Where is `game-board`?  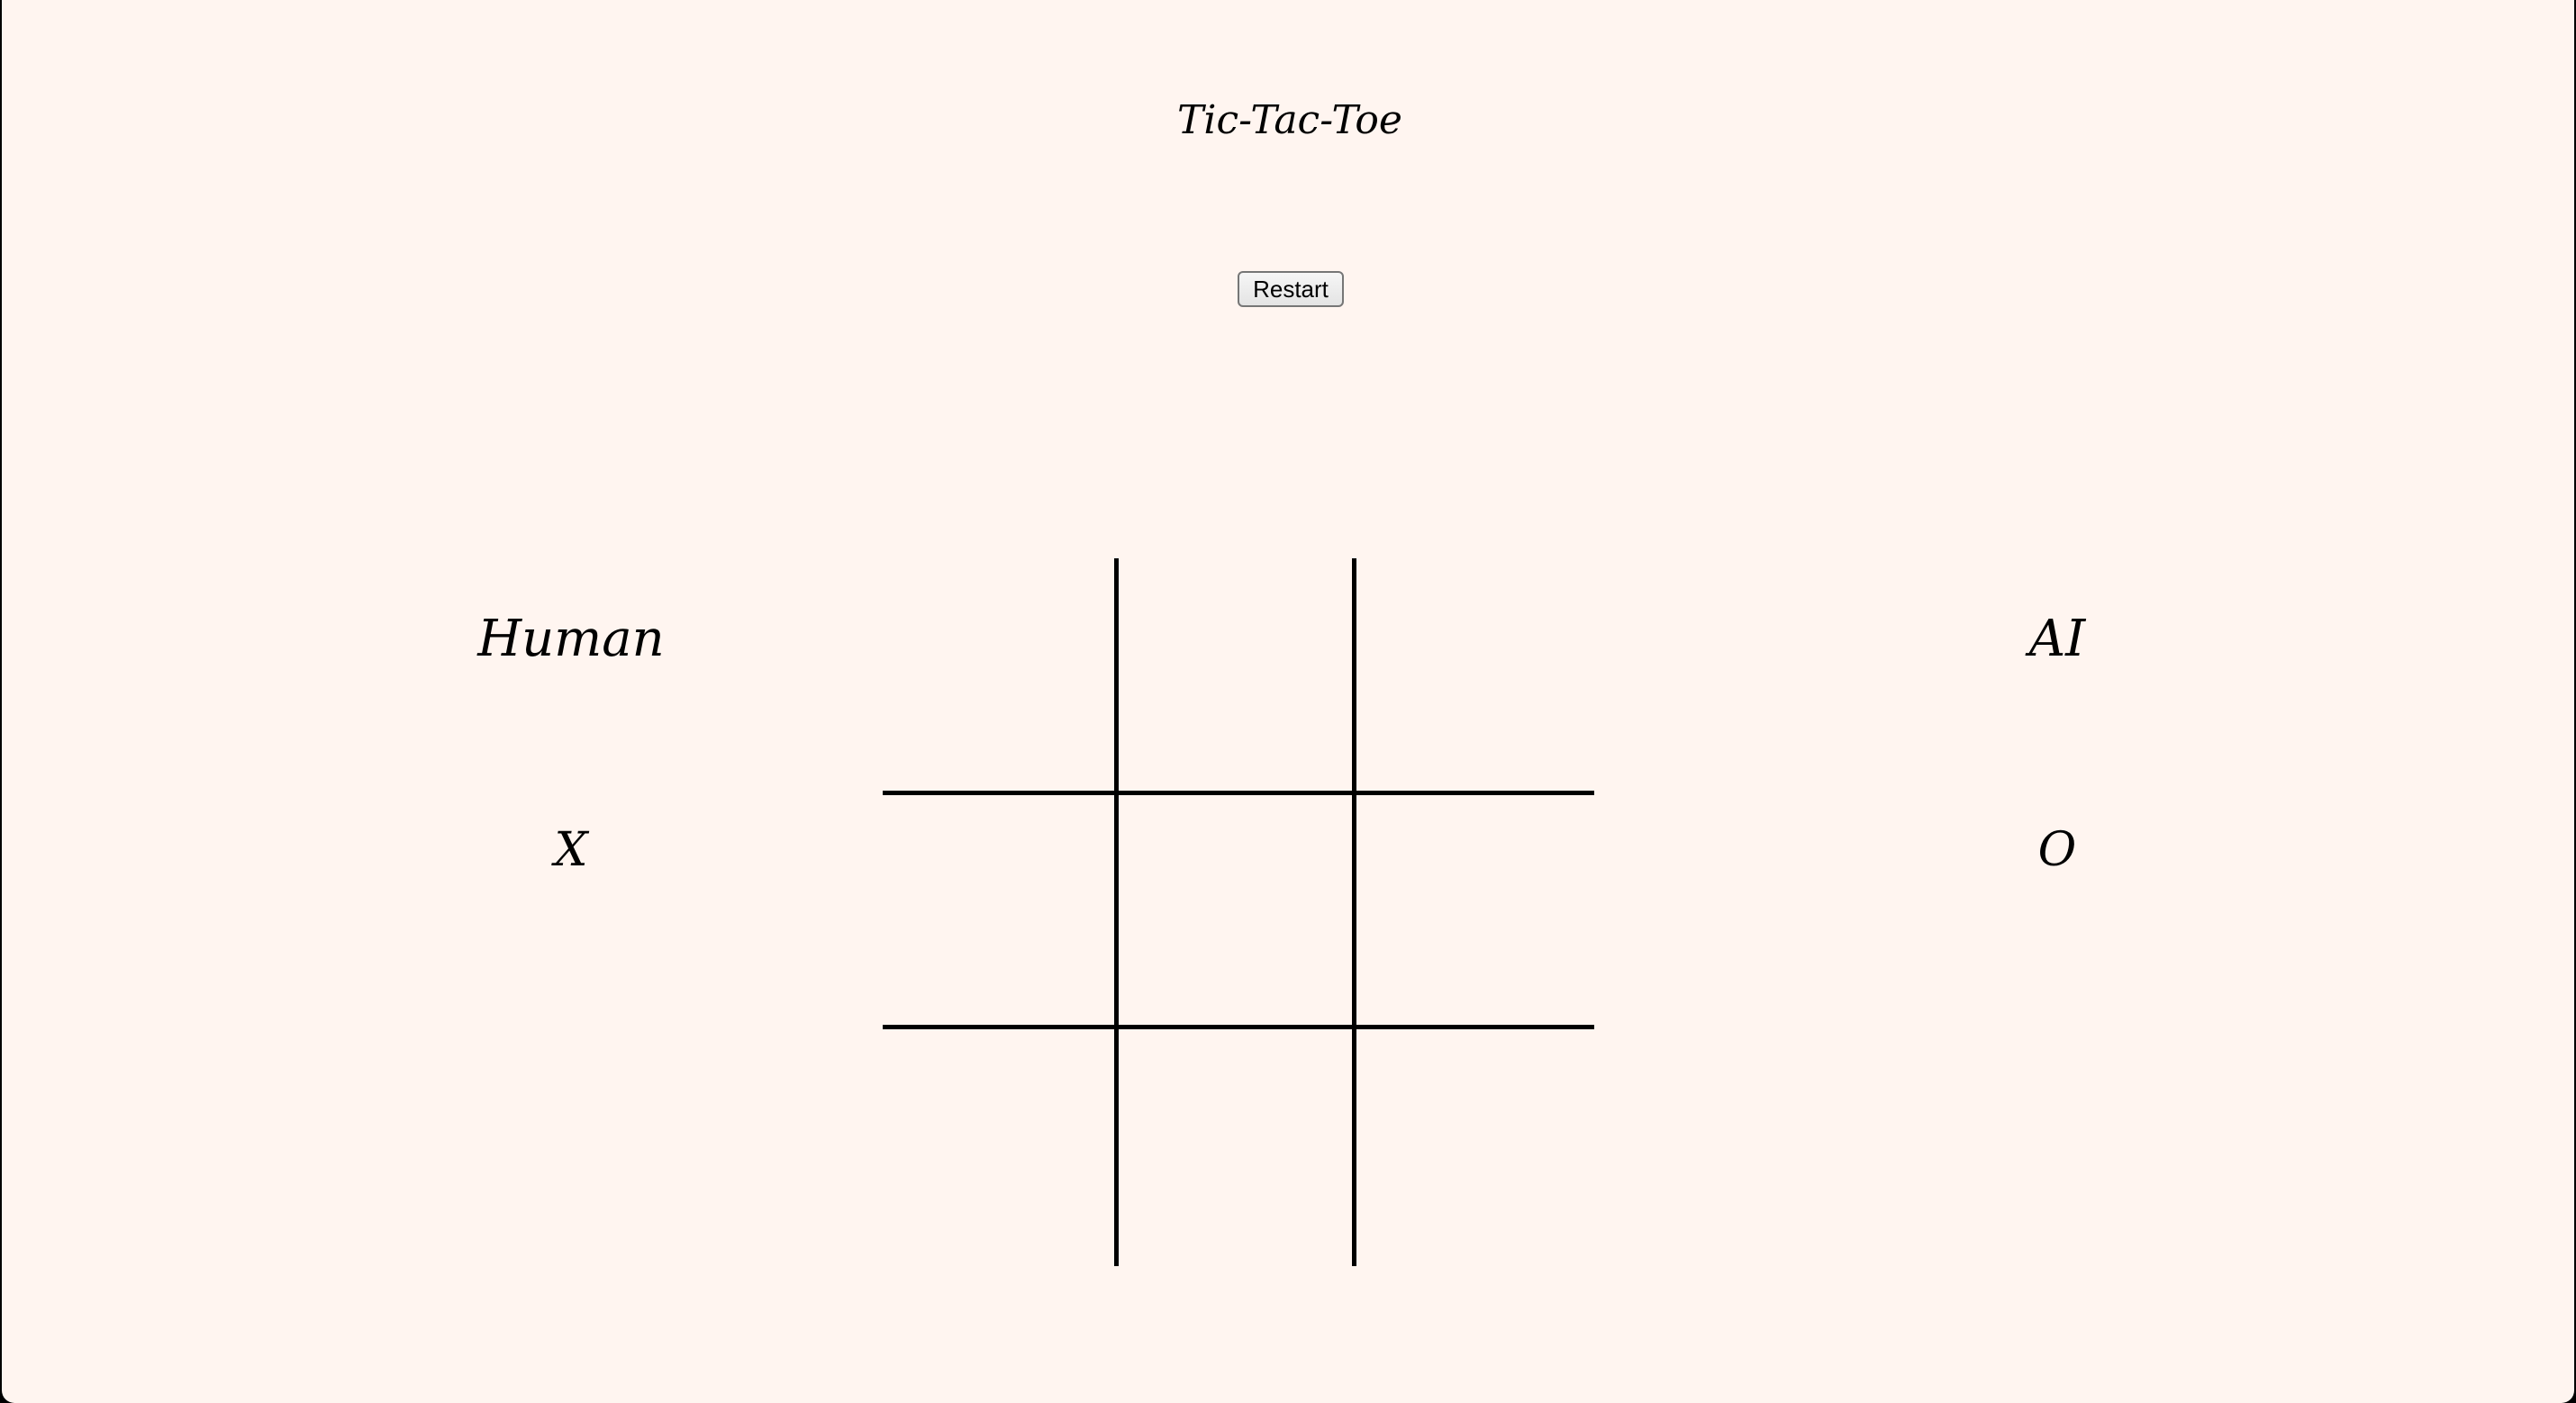
game-board is located at coordinates (1238, 912).